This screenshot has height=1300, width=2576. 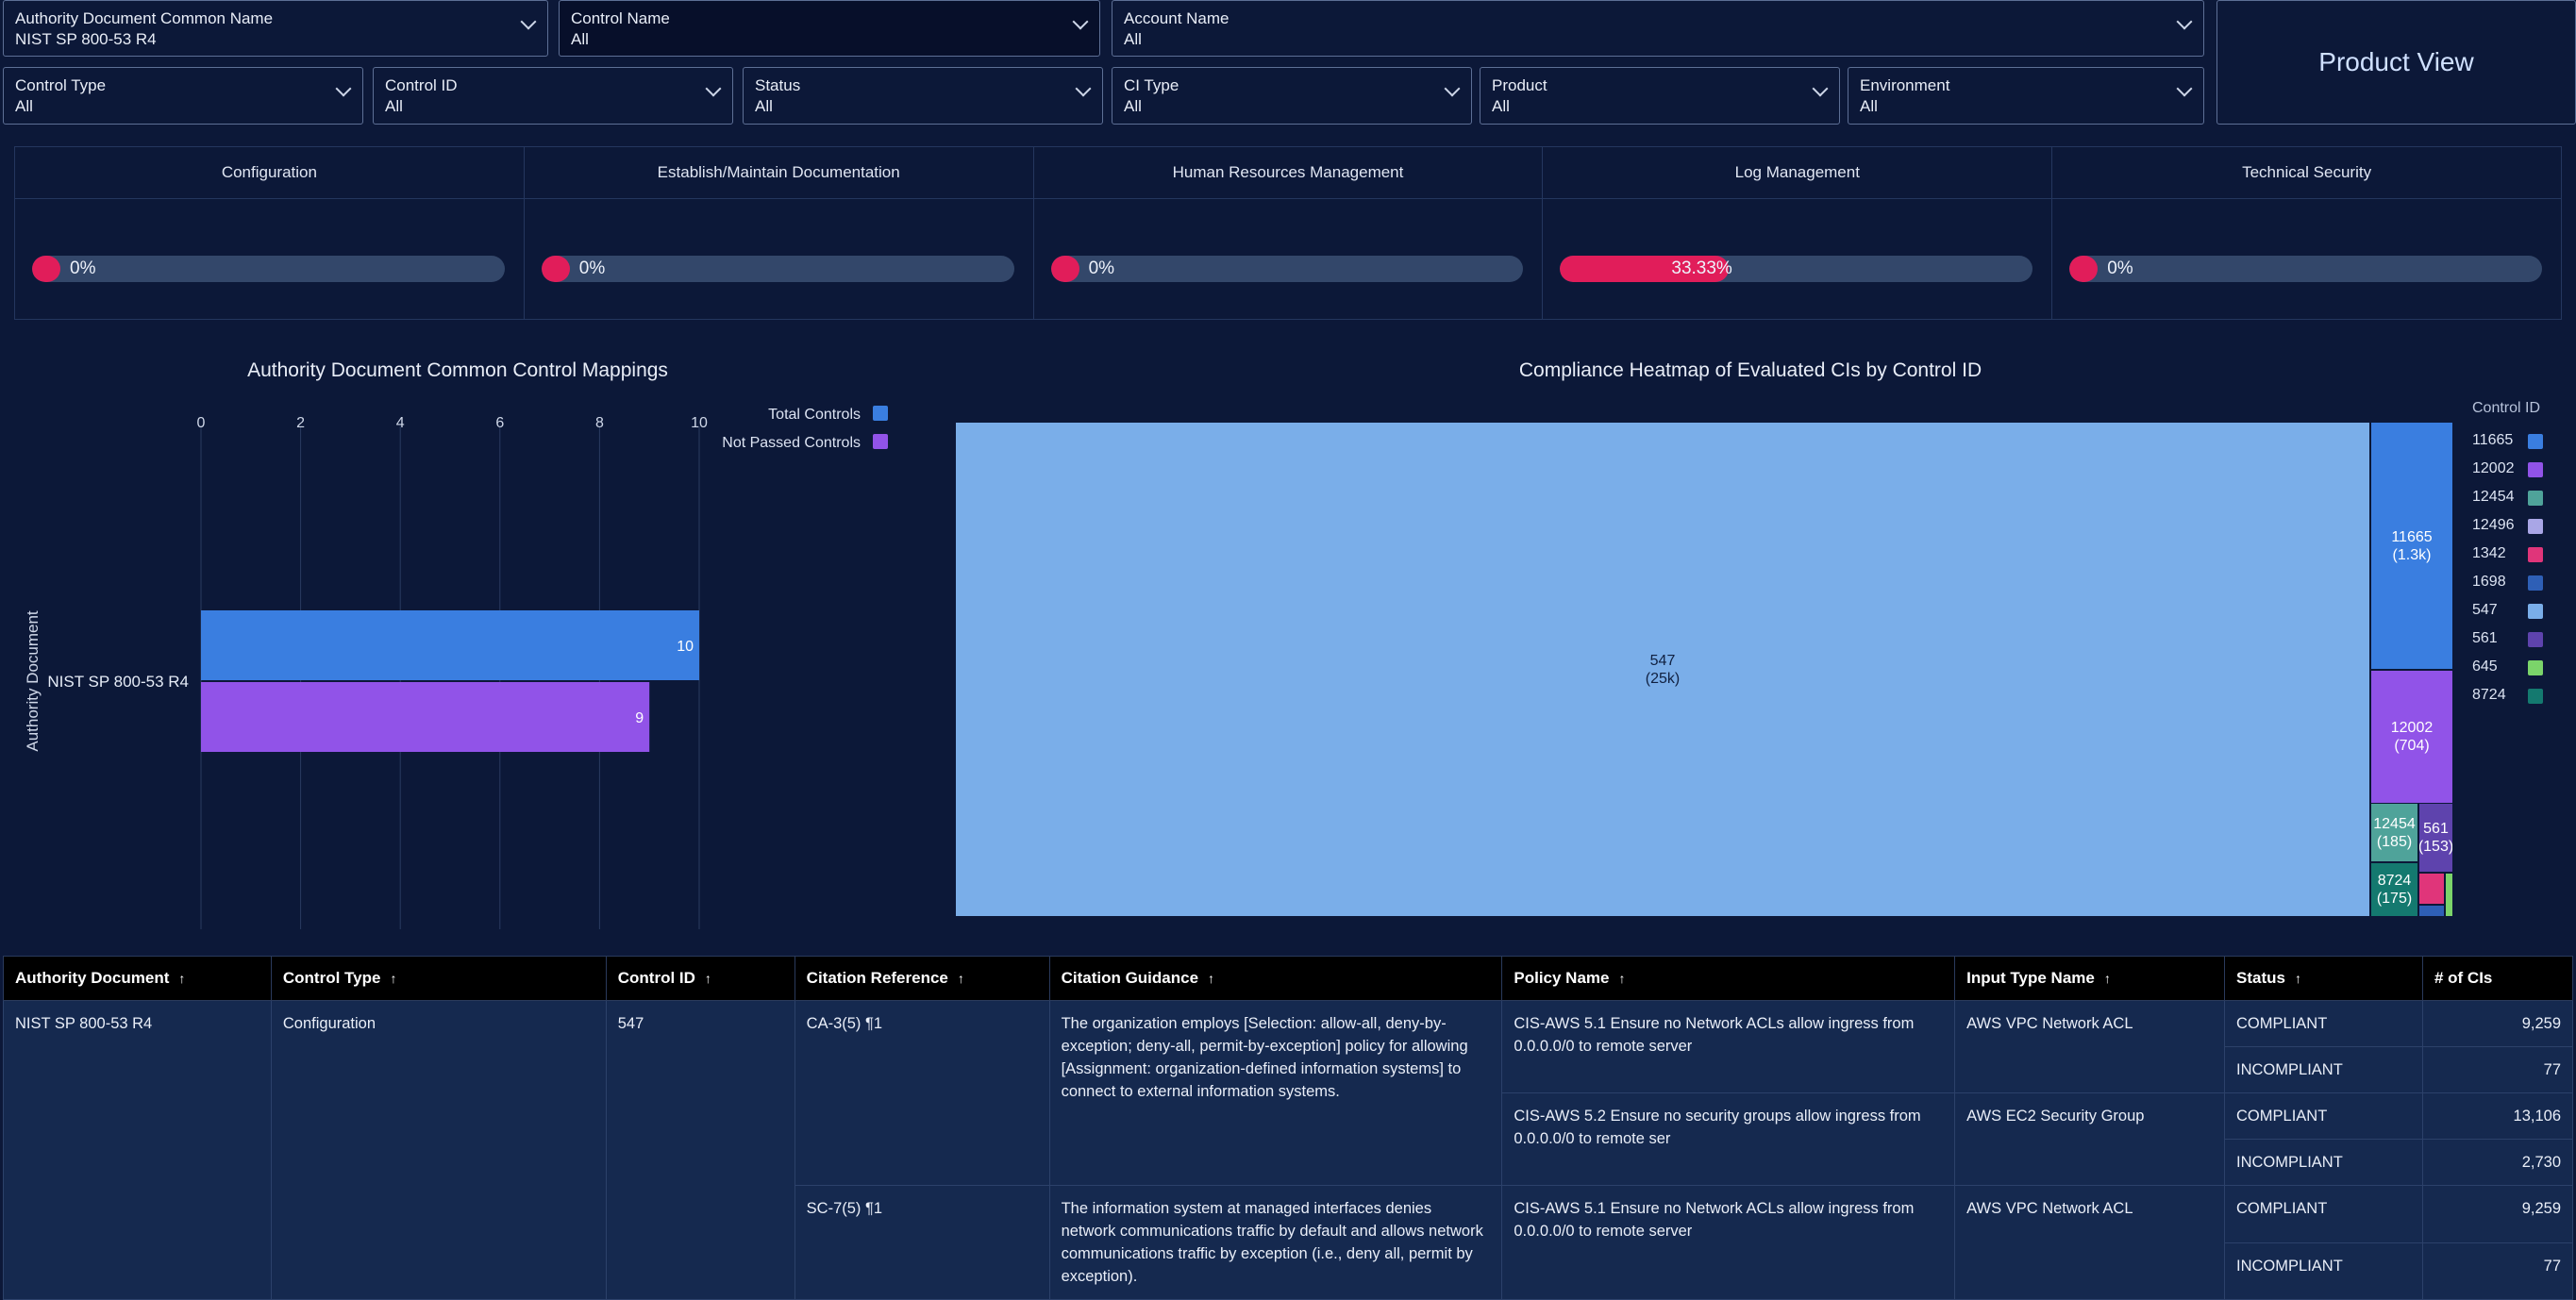 I want to click on filter-status: Status All, so click(x=923, y=96).